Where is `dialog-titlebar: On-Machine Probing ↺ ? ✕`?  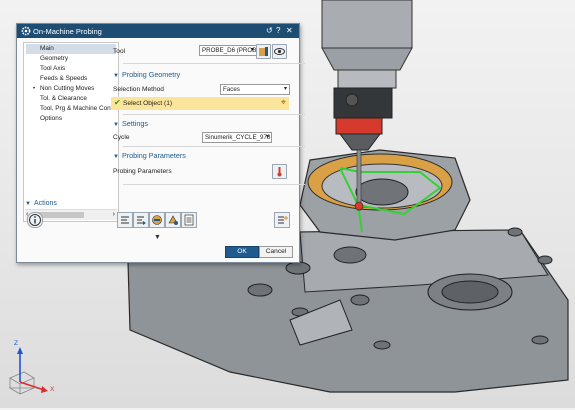 dialog-titlebar: On-Machine Probing ↺ ? ✕ is located at coordinates (158, 31).